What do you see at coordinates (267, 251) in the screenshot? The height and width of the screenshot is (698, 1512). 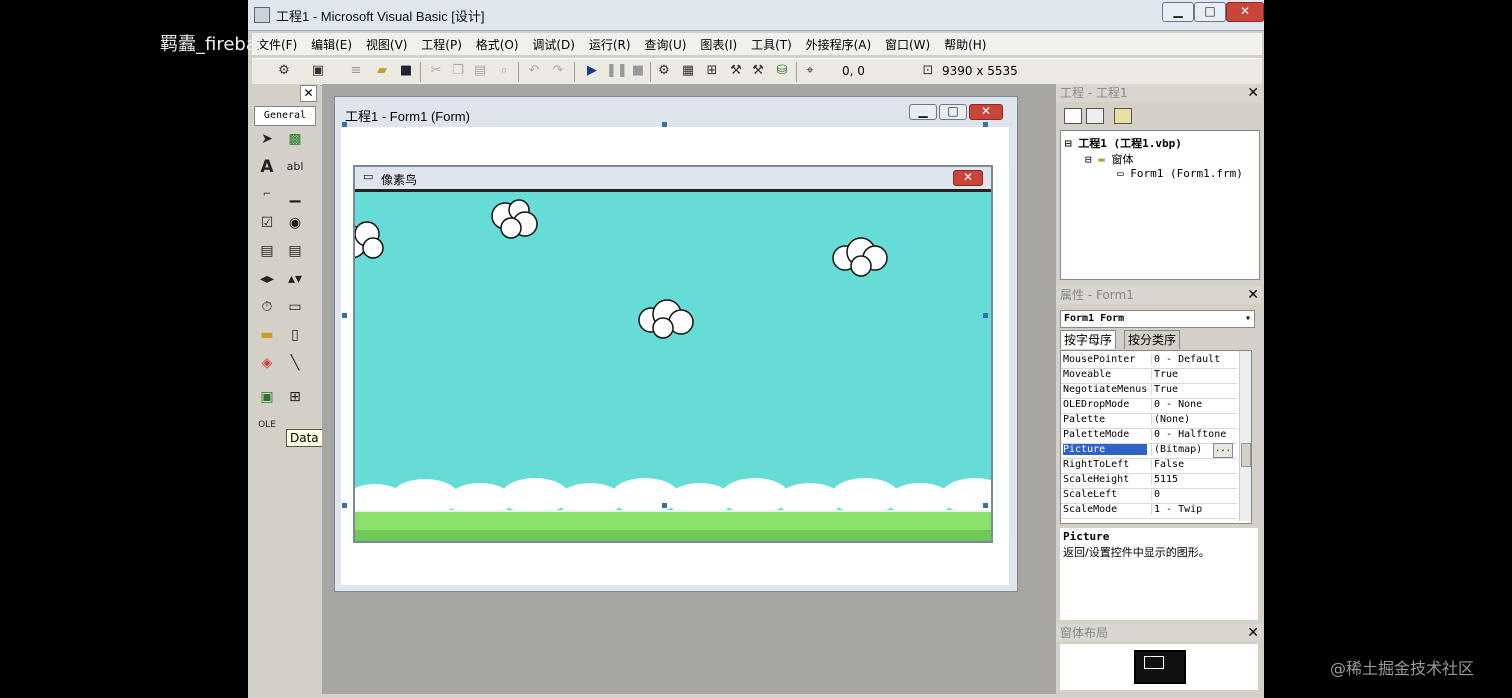 I see `combobox-tool-icon: ▤` at bounding box center [267, 251].